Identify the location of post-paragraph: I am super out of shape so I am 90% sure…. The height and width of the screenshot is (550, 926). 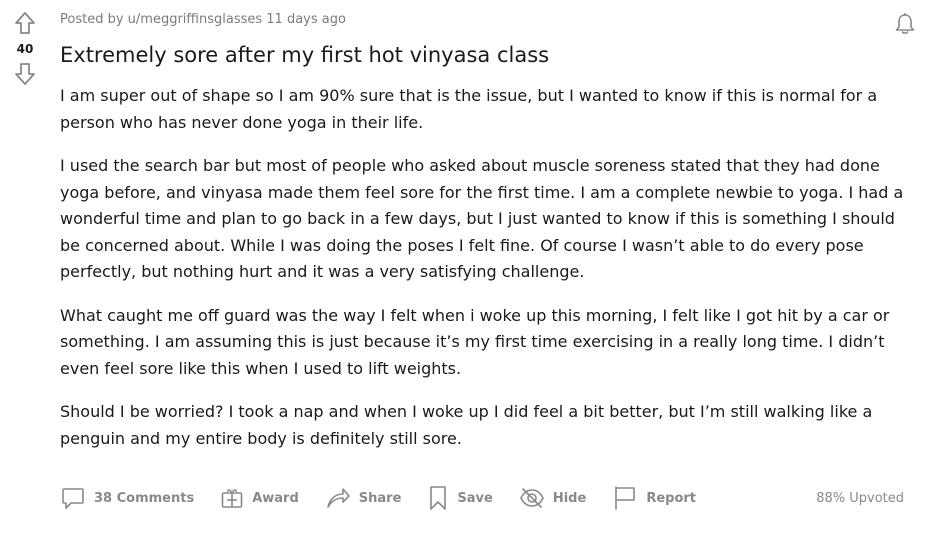
(469, 109).